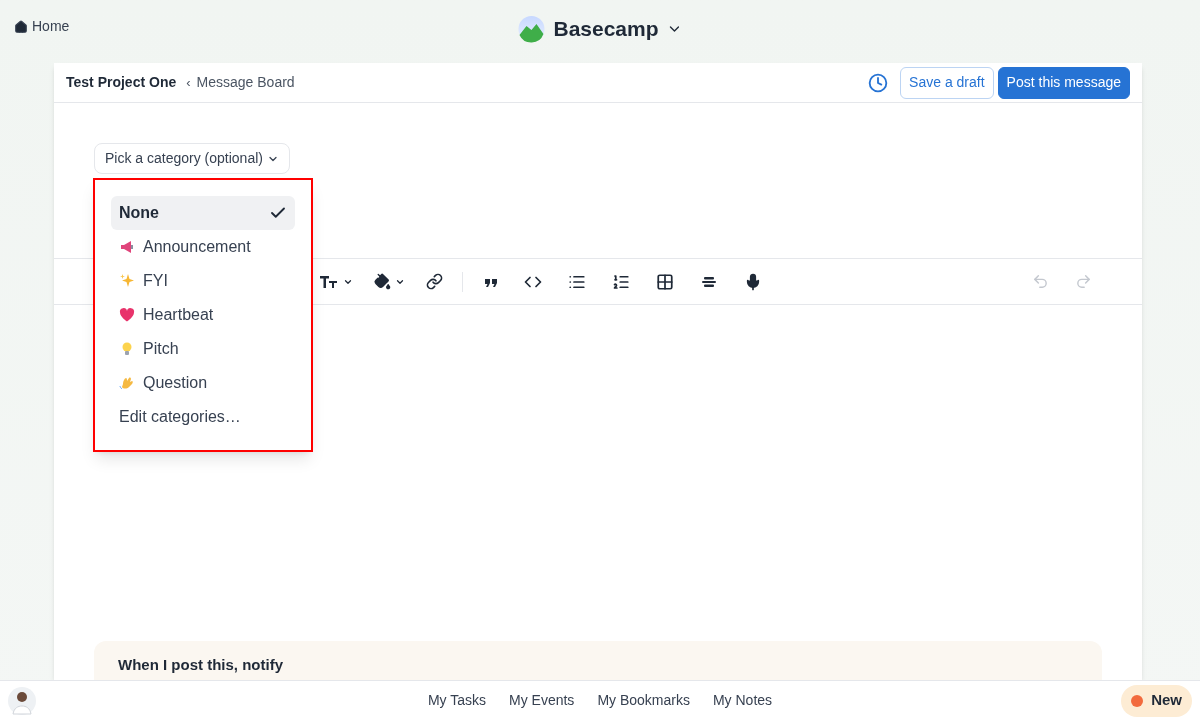 The image size is (1200, 720). Describe the element at coordinates (203, 349) in the screenshot. I see `category-option: Pitch` at that location.